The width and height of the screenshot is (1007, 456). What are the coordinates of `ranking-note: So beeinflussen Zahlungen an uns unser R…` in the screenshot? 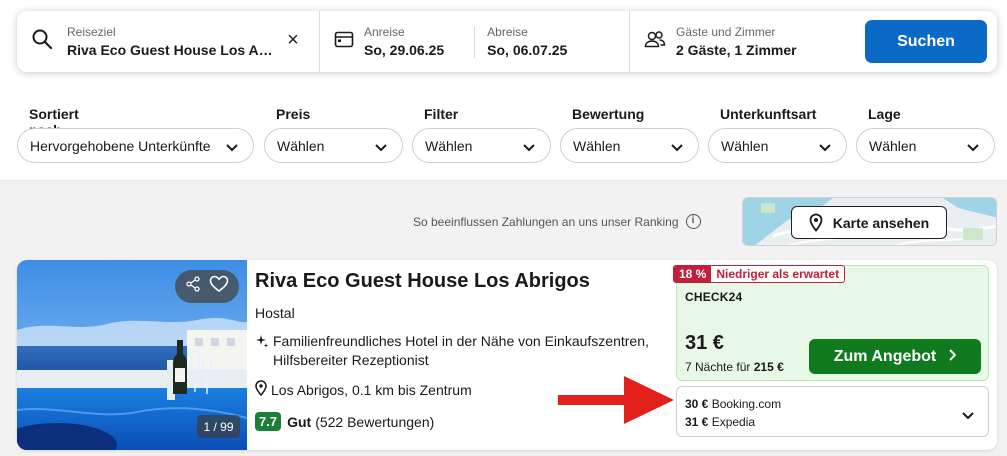 It's located at (557, 221).